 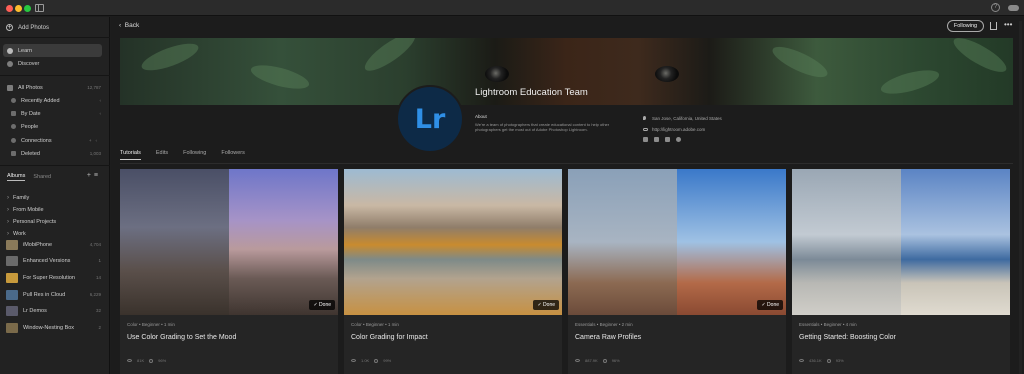 What do you see at coordinates (682, 118) in the screenshot?
I see `location: San Jose, California, United States` at bounding box center [682, 118].